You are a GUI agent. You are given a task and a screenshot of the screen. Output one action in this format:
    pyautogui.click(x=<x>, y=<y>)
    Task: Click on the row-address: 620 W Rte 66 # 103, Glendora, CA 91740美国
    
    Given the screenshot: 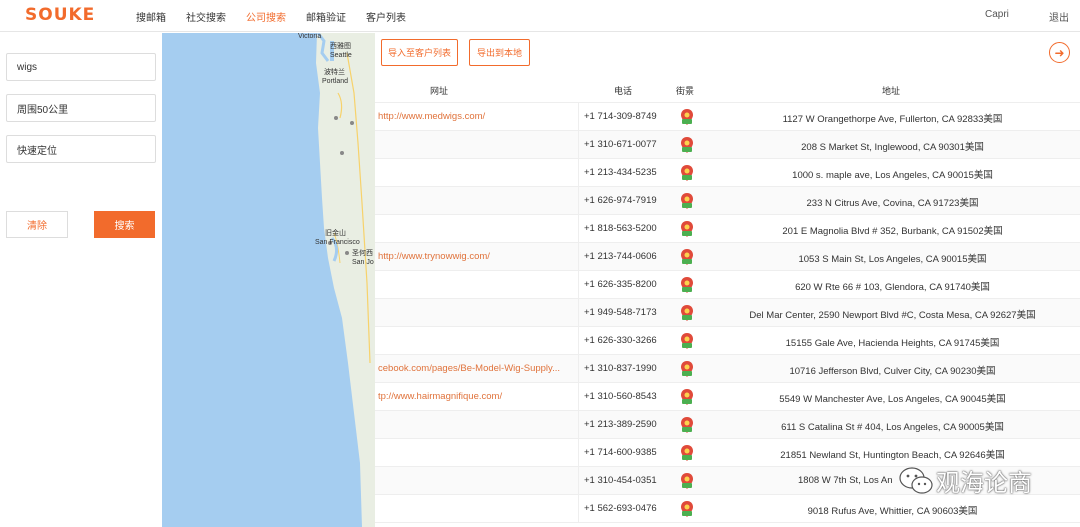 What is the action you would take?
    pyautogui.click(x=892, y=287)
    